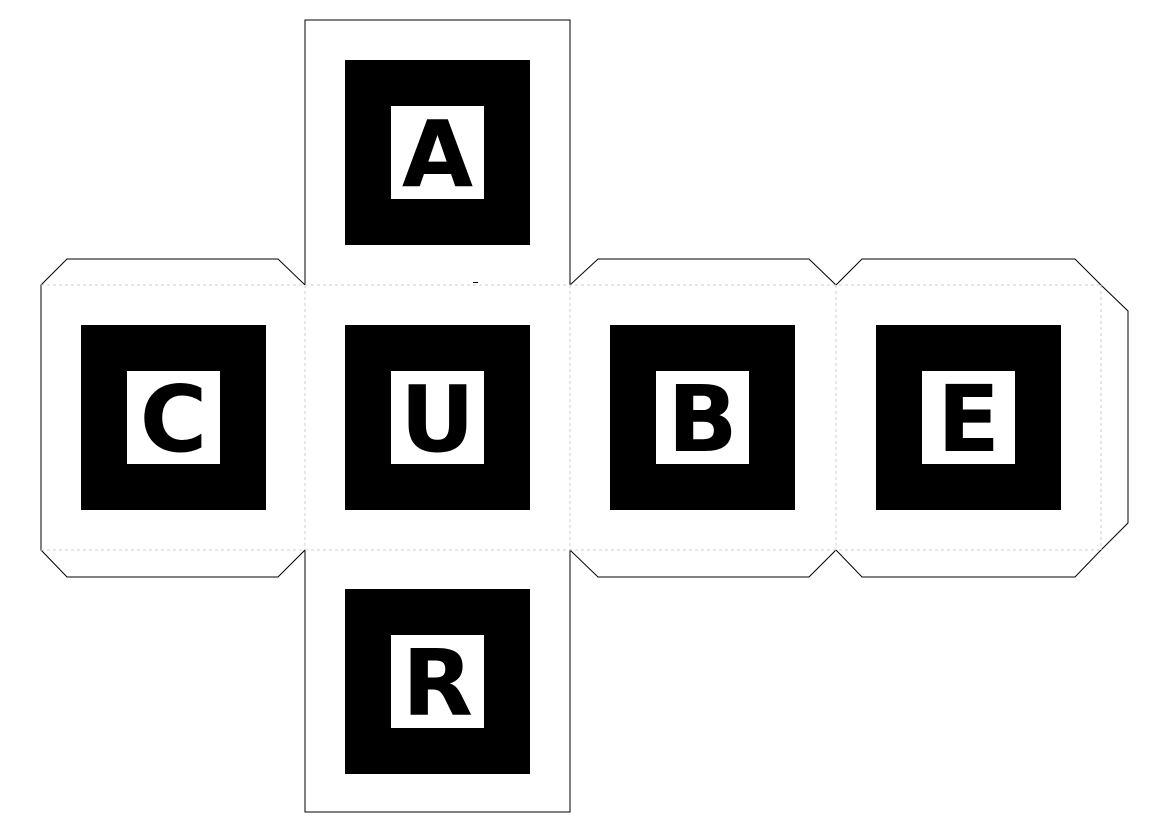  I want to click on svg-text: U, so click(437, 417).